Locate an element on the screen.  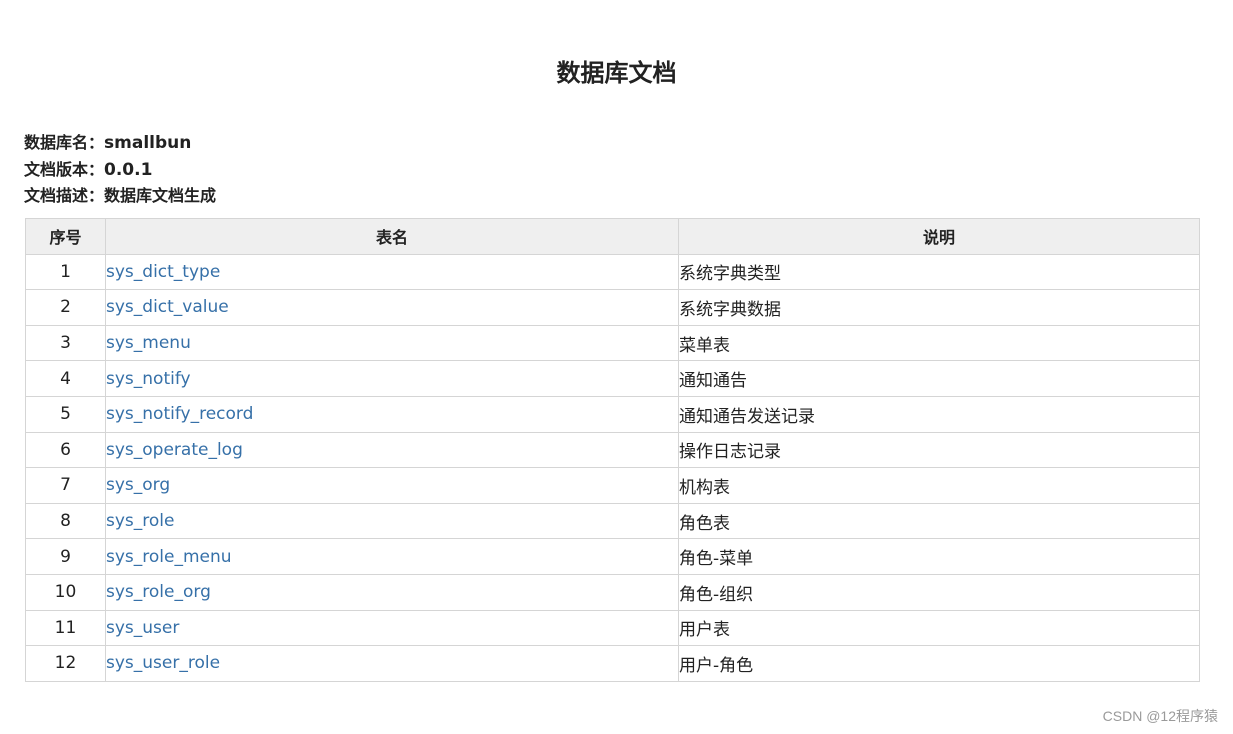
table-row: 5 sys_notify_record 通知通告发送记录 is located at coordinates (612, 414).